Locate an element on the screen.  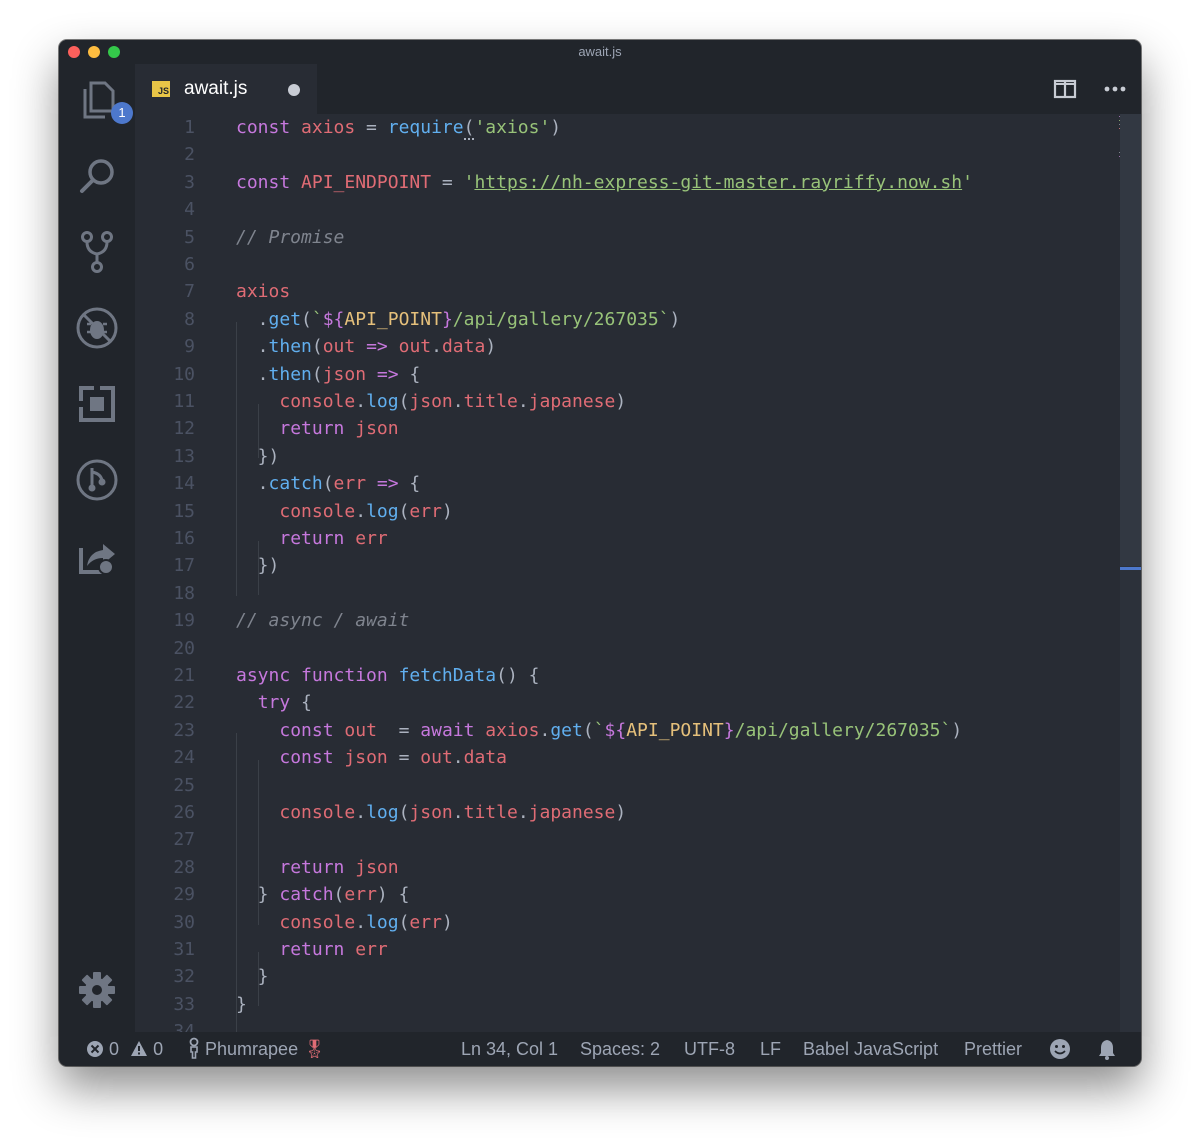
feedback-button is located at coordinates (1060, 1049).